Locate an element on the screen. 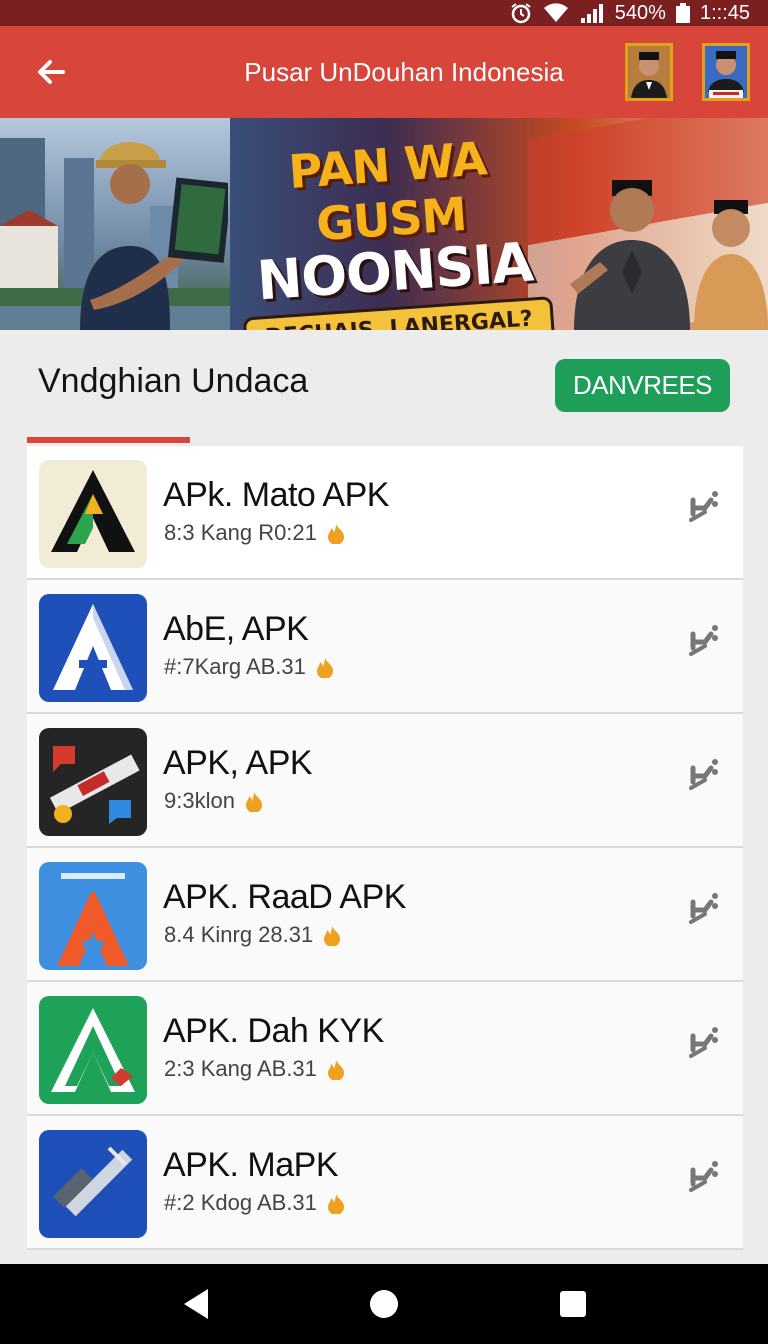 This screenshot has width=768, height=1344. battery-icon is located at coordinates (682, 13).